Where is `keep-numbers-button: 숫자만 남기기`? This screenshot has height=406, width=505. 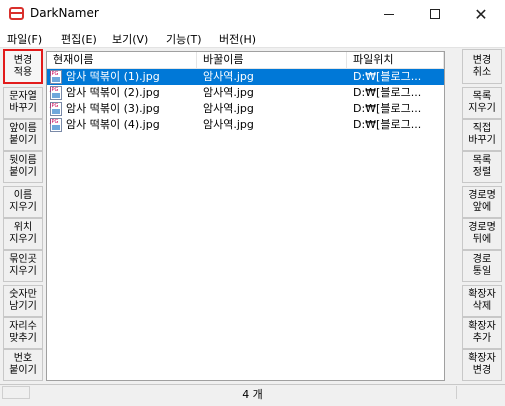 keep-numbers-button: 숫자만 남기기 is located at coordinates (23, 301).